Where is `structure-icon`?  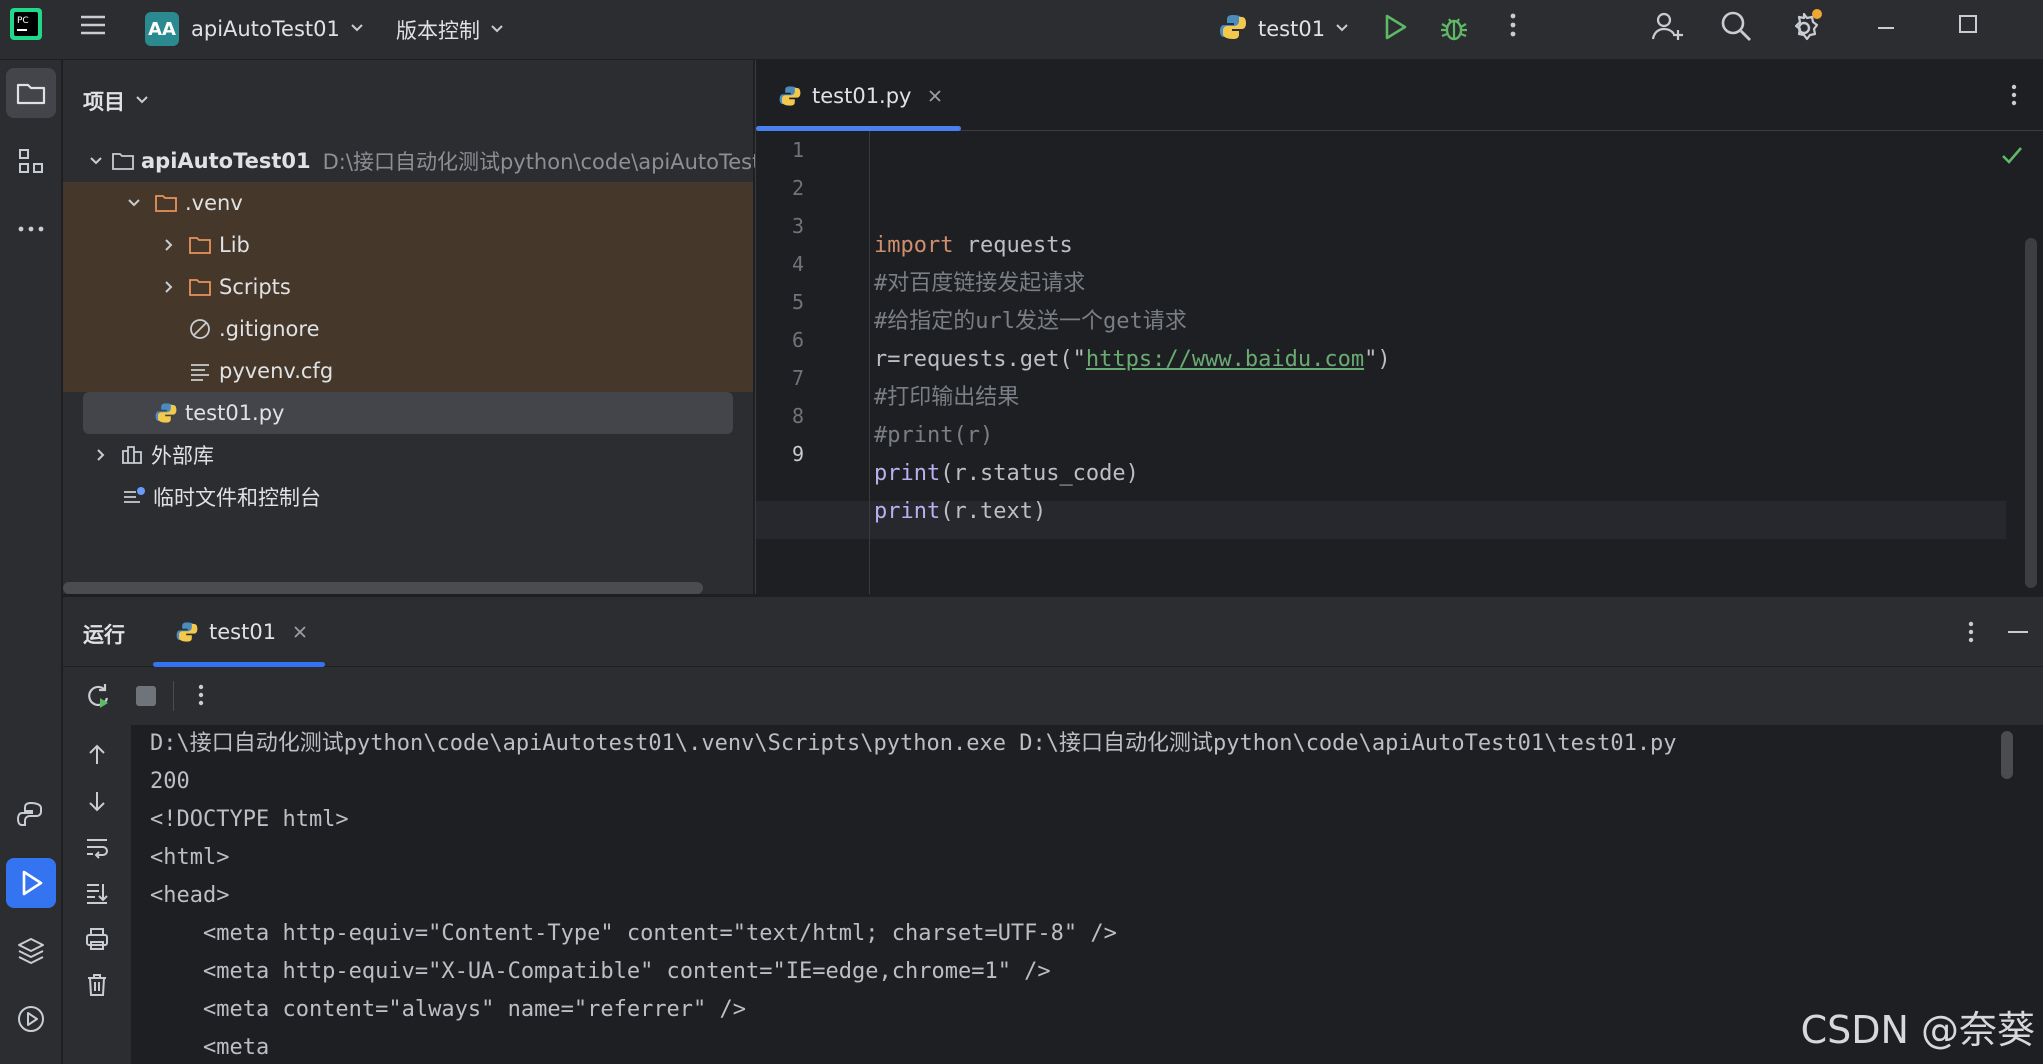 structure-icon is located at coordinates (31, 161).